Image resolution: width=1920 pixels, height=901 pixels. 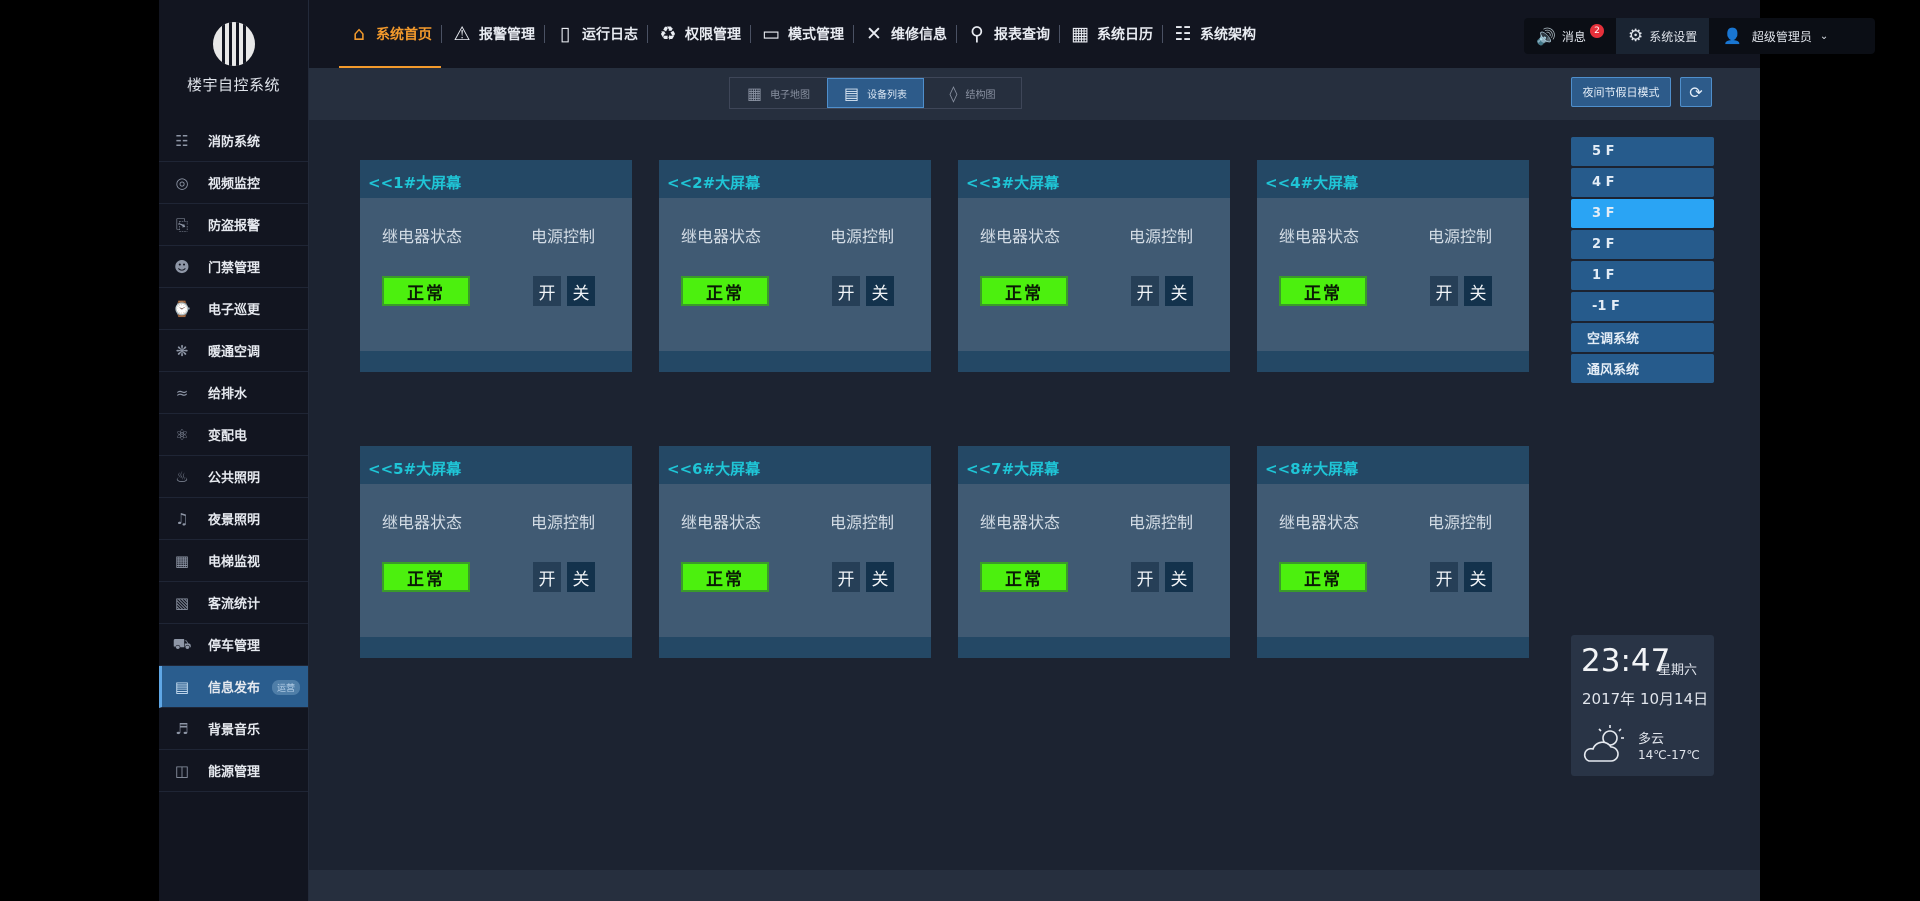 I want to click on device-card: <<5#大屏幕 继电器状态 电源控制 正常 开关, so click(x=496, y=552).